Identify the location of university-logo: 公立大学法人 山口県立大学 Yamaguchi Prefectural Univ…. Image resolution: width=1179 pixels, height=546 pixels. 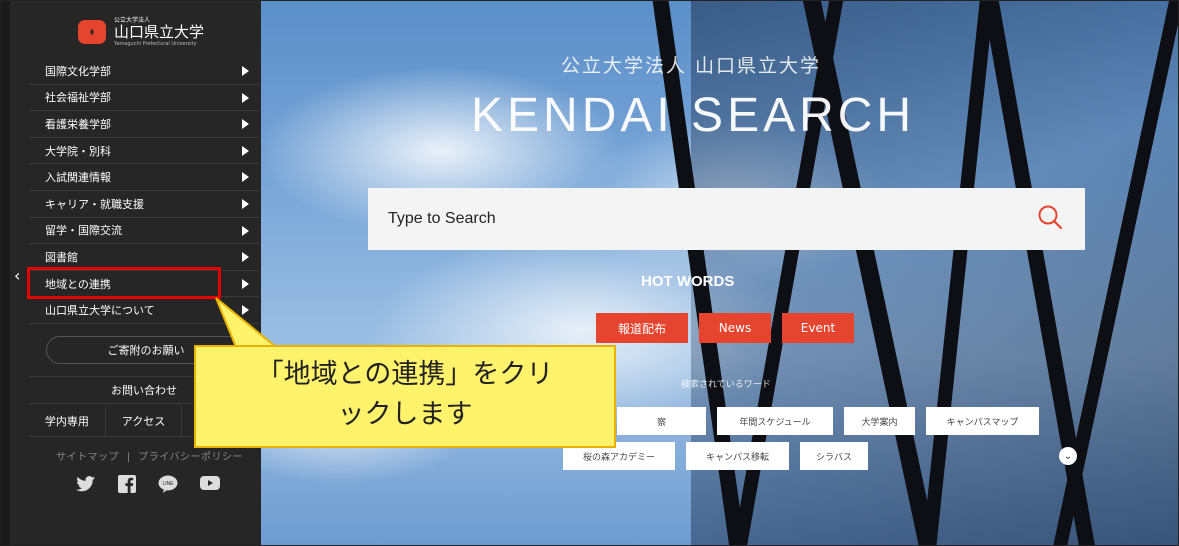
(141, 32).